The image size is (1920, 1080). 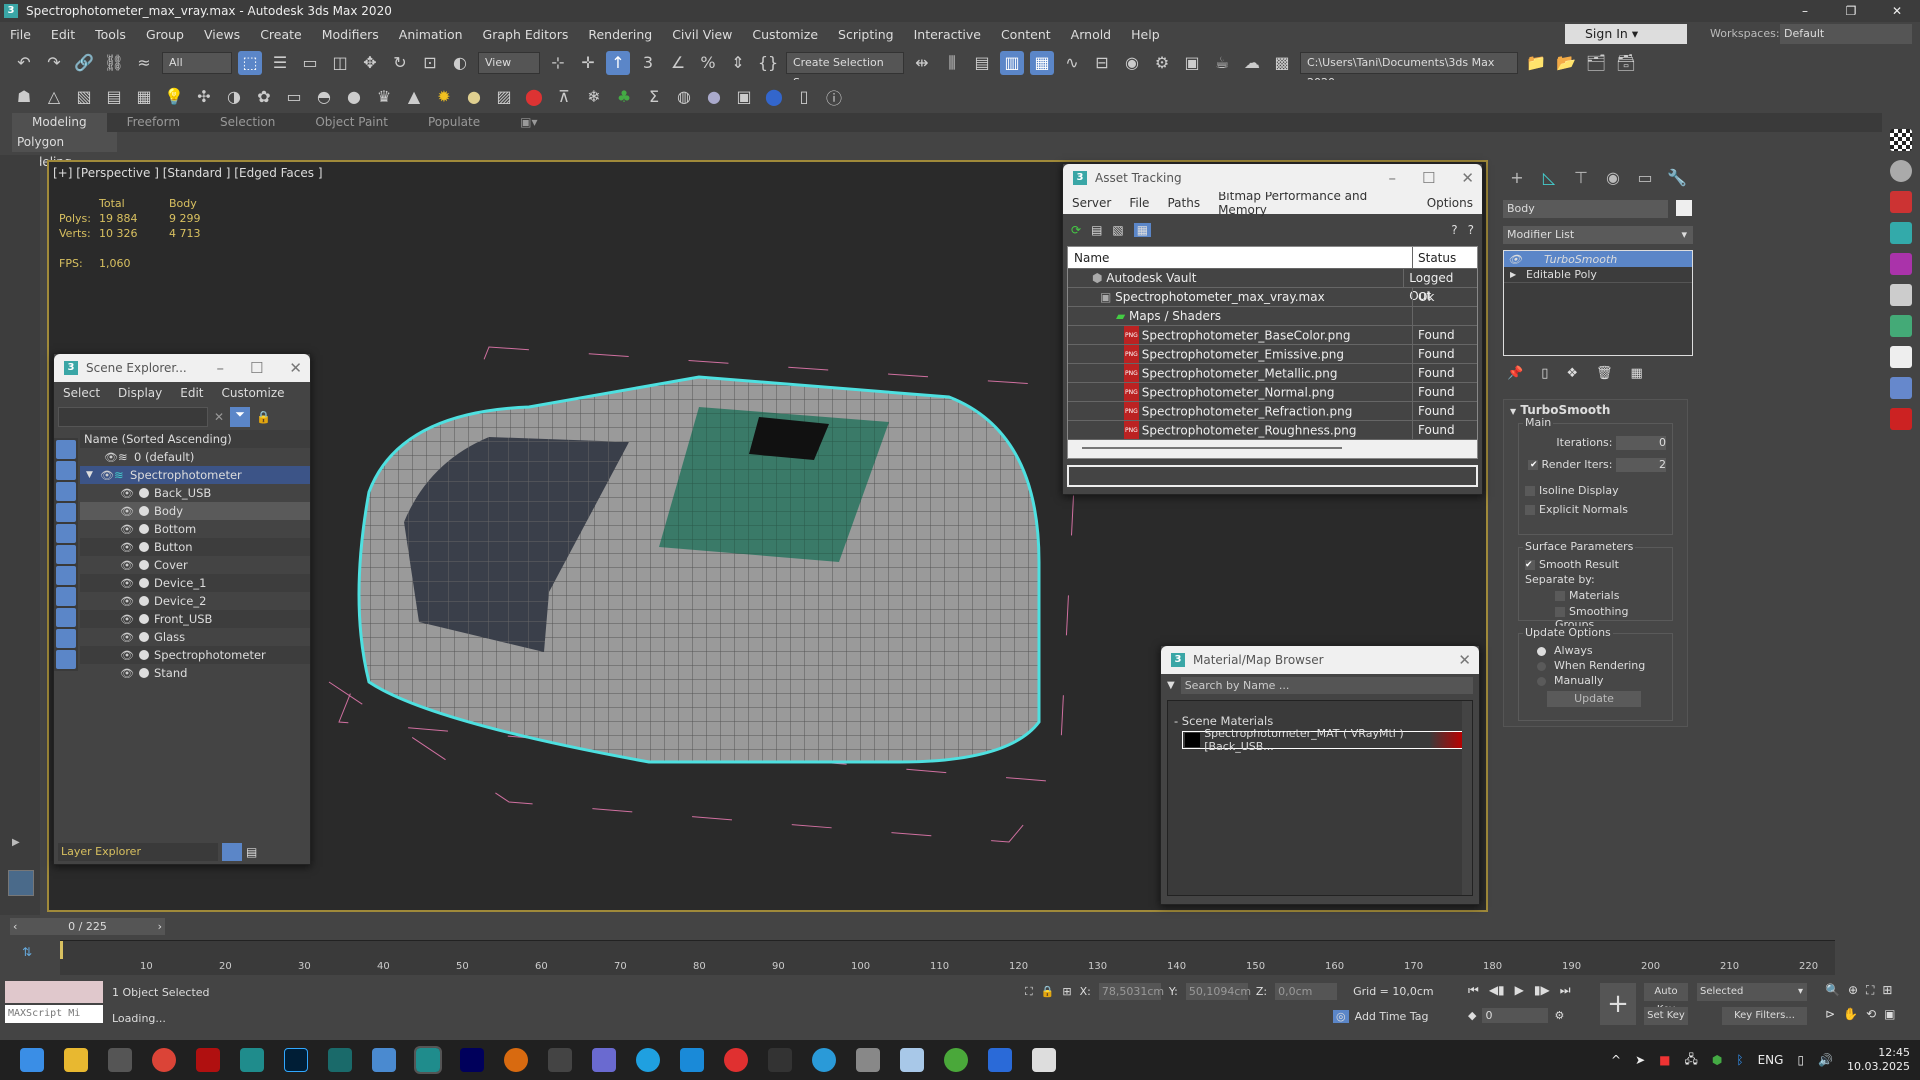 I want to click on menu-bitmap-performance-and-memory: Bitmap Performance and Memory, so click(x=1313, y=203).